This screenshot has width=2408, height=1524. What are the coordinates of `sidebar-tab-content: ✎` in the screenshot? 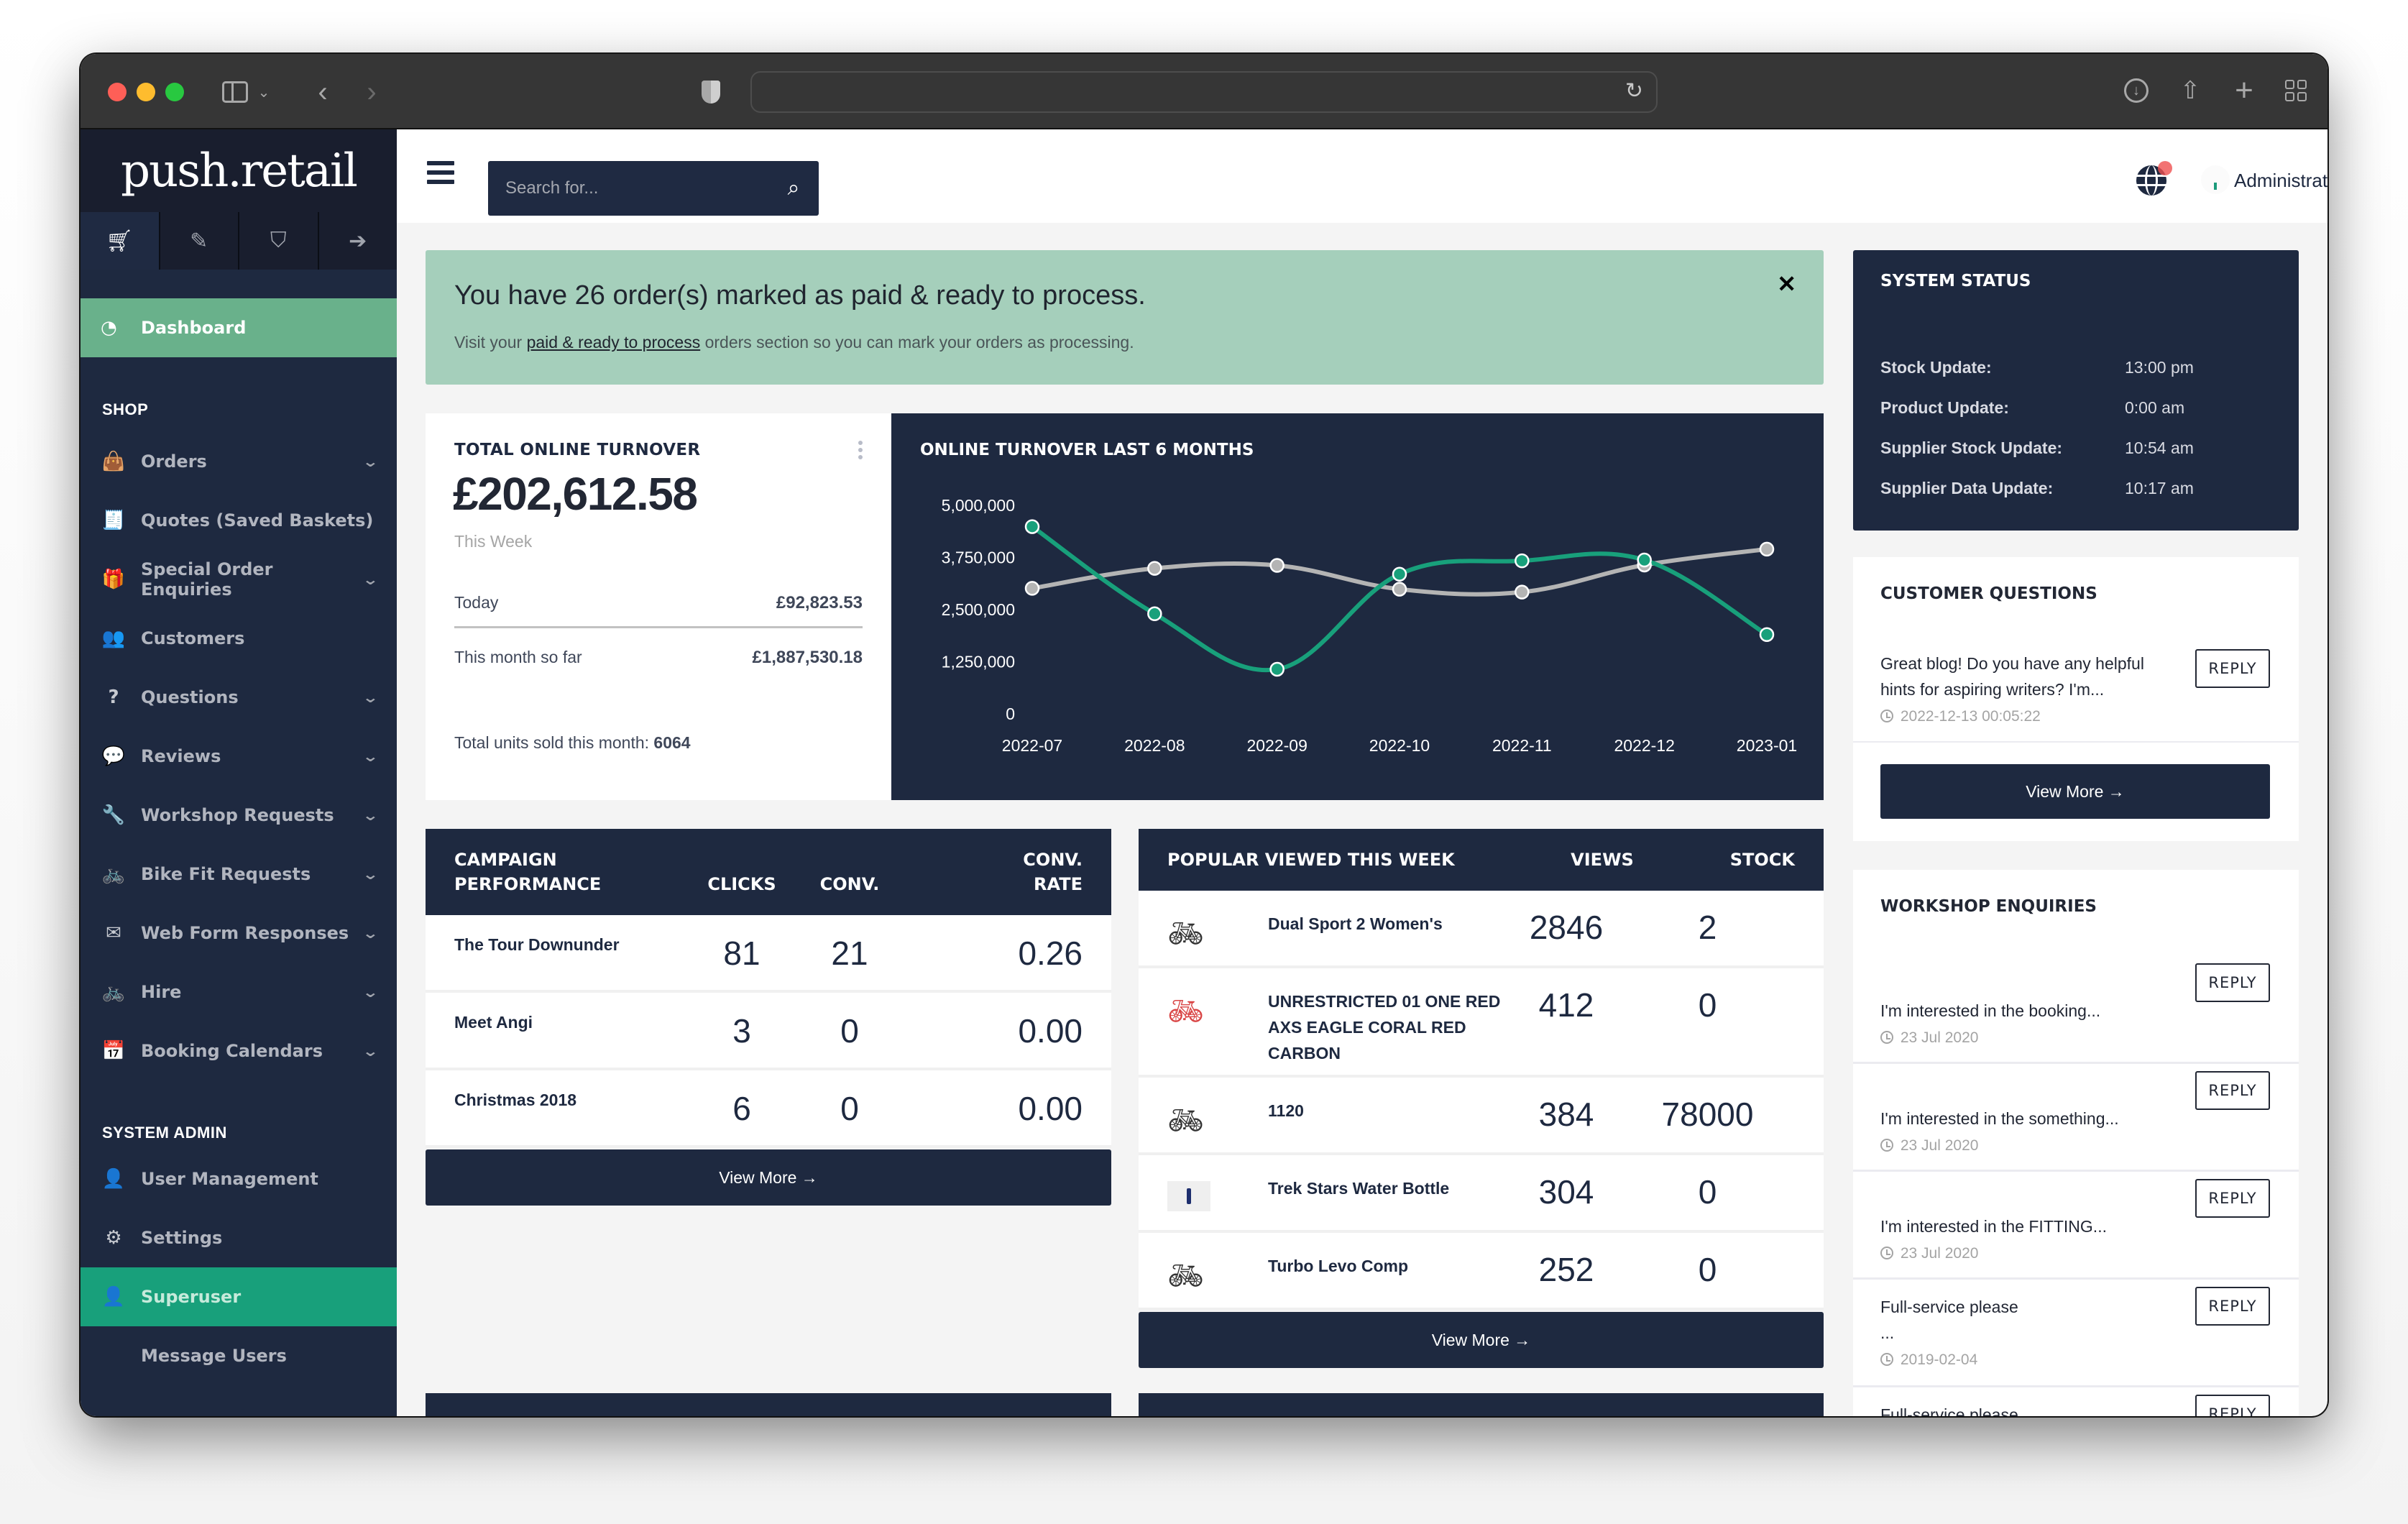 It's located at (200, 241).